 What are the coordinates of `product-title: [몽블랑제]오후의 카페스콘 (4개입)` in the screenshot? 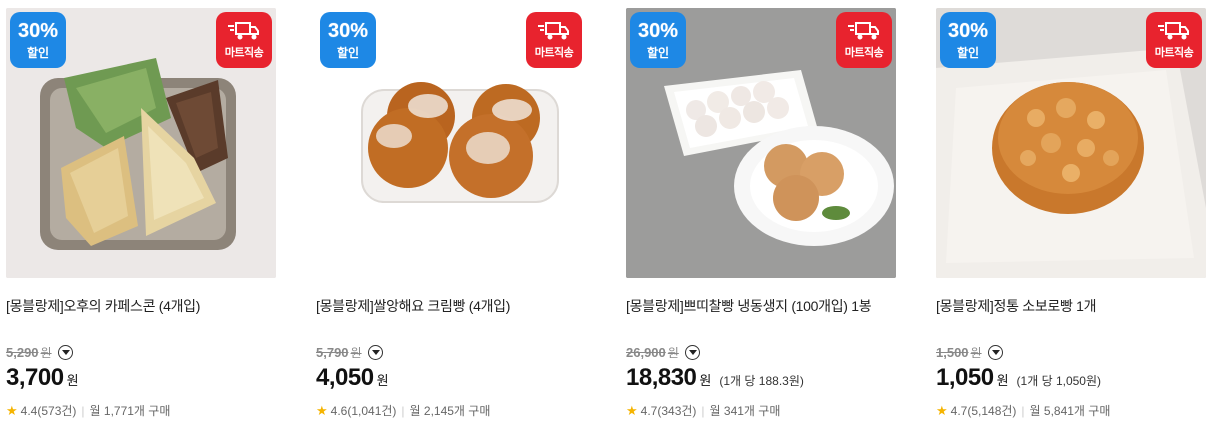 It's located at (142, 317).